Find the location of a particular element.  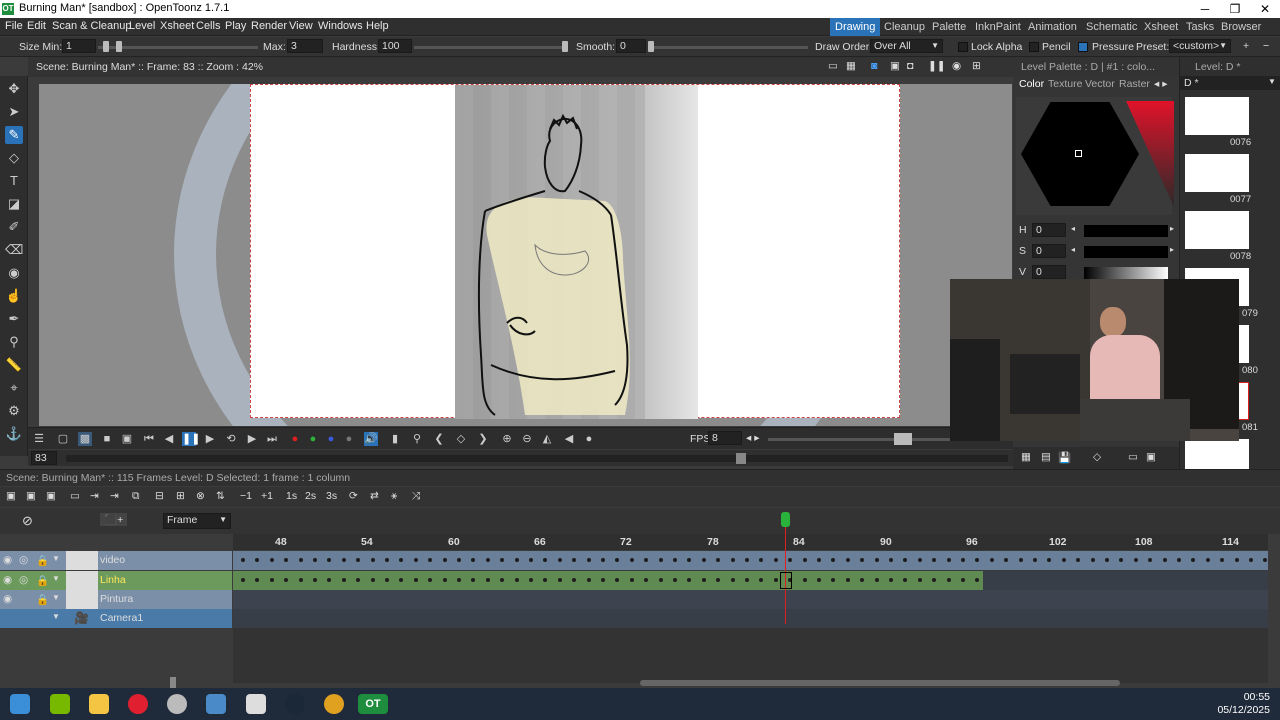

zoom-in-icon: ⊕ is located at coordinates (507, 439).